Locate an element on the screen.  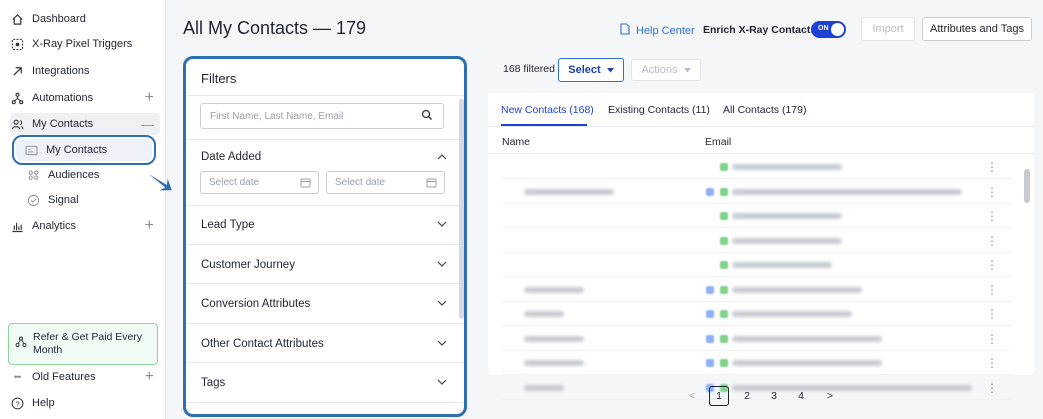
actions-dropdown-button: Actions is located at coordinates (666, 70).